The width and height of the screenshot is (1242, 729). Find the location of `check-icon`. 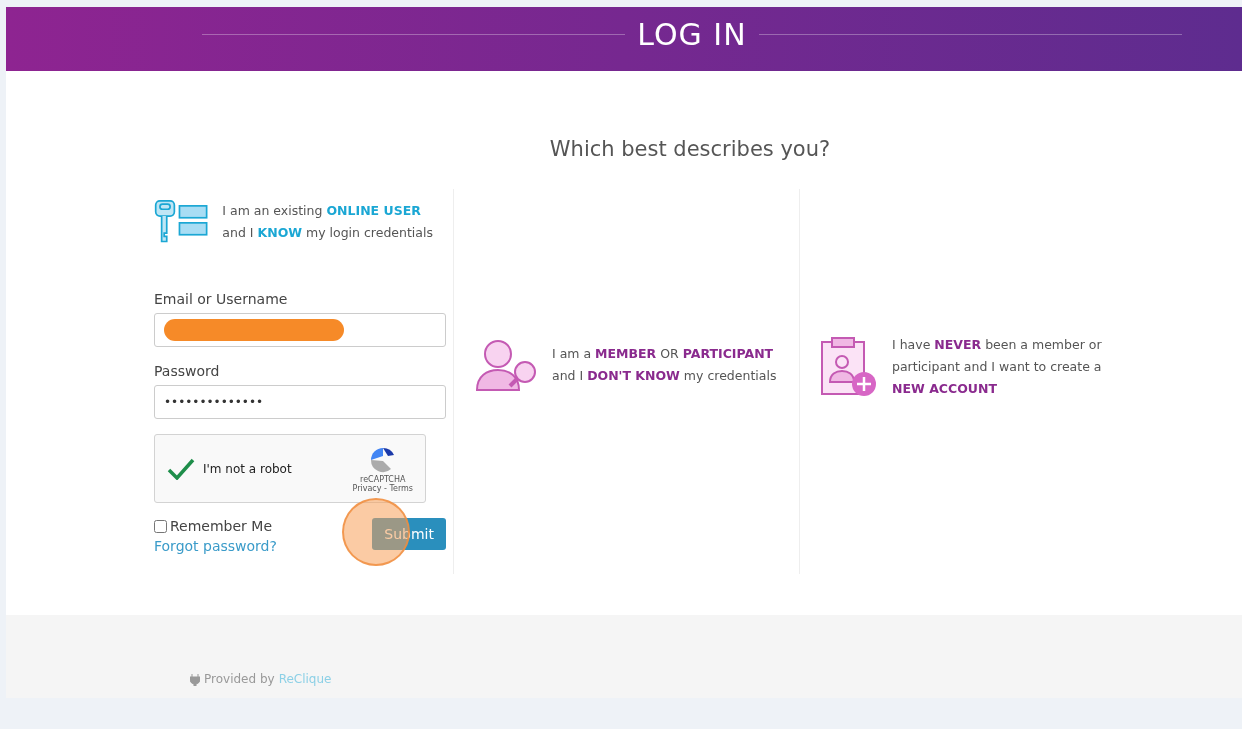

check-icon is located at coordinates (181, 468).